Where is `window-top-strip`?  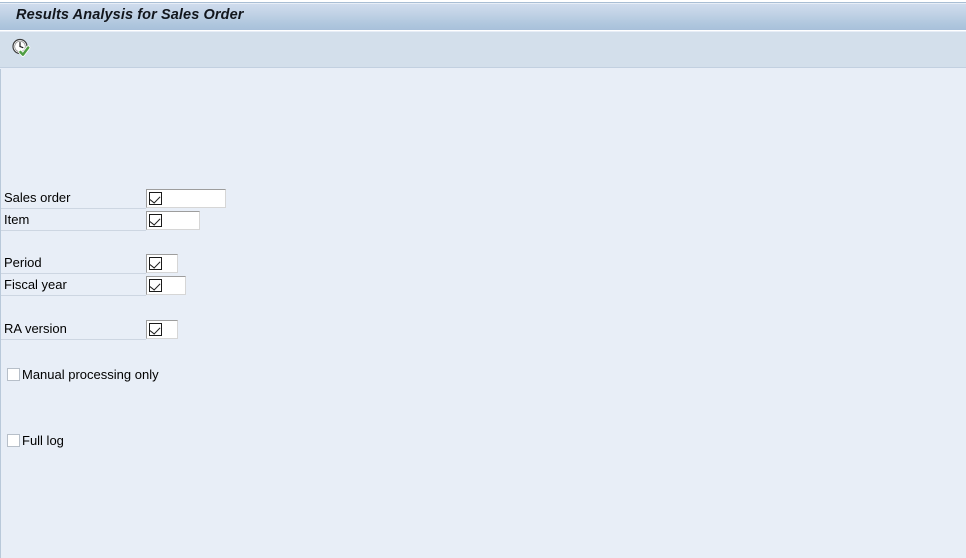
window-top-strip is located at coordinates (483, 1).